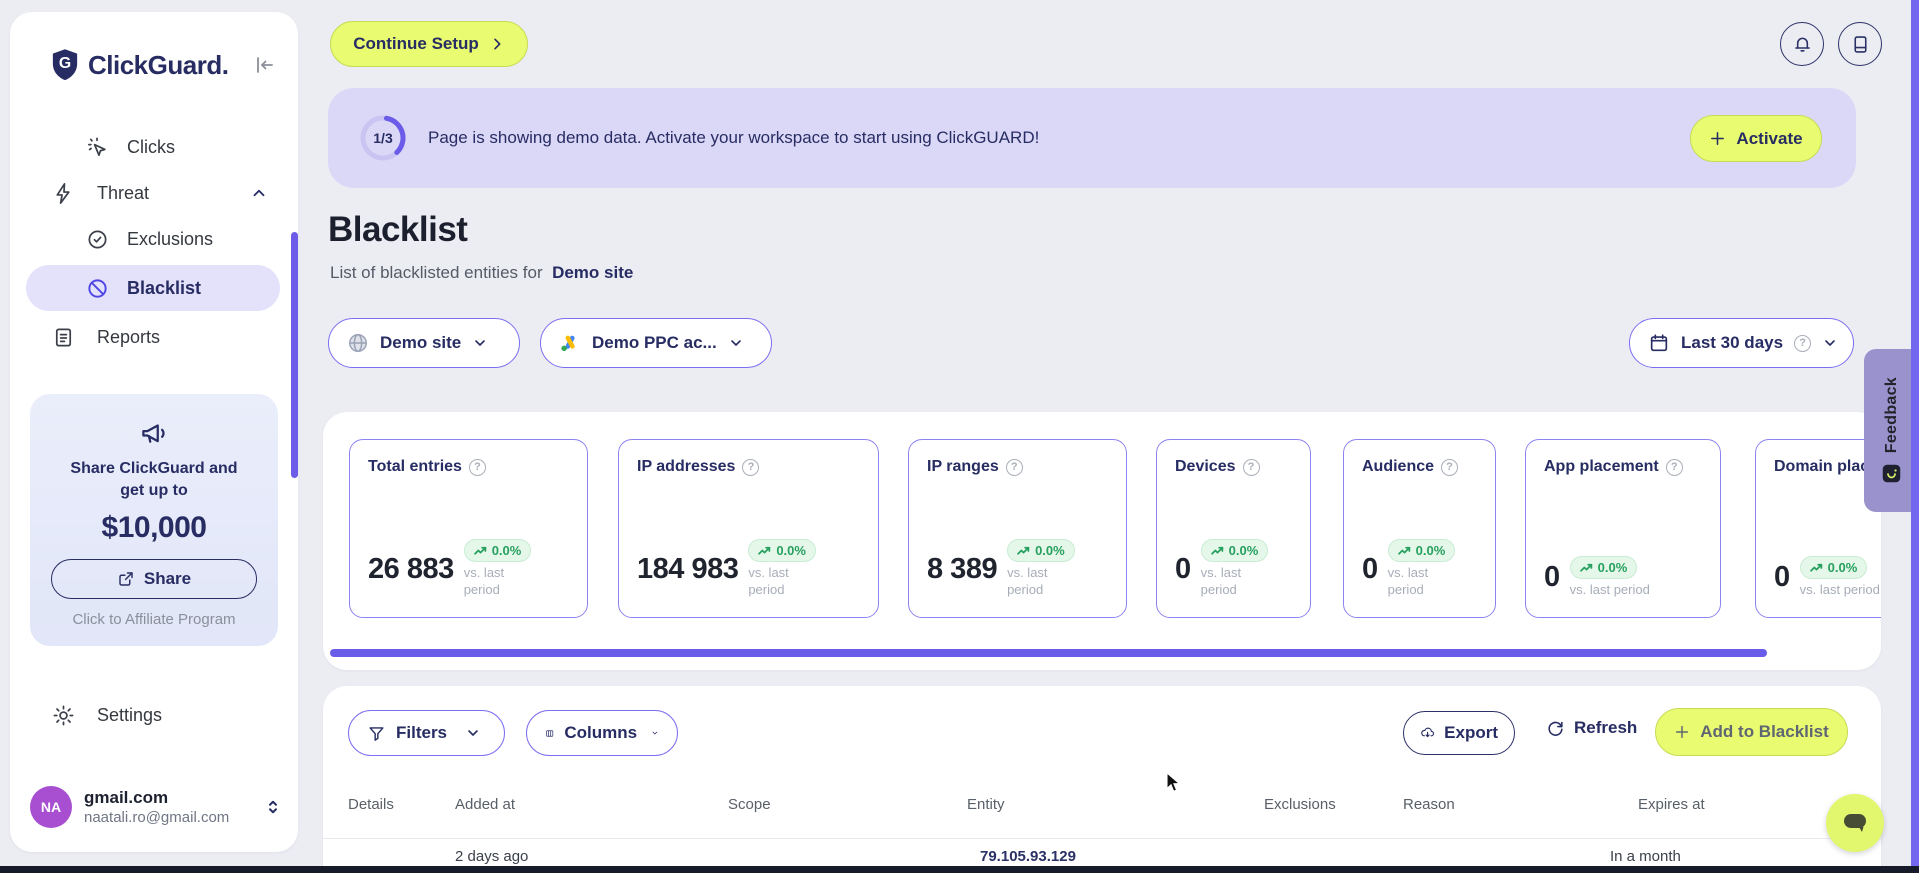 The image size is (1919, 873). What do you see at coordinates (123, 192) in the screenshot?
I see `sidebar-item-label: Threat` at bounding box center [123, 192].